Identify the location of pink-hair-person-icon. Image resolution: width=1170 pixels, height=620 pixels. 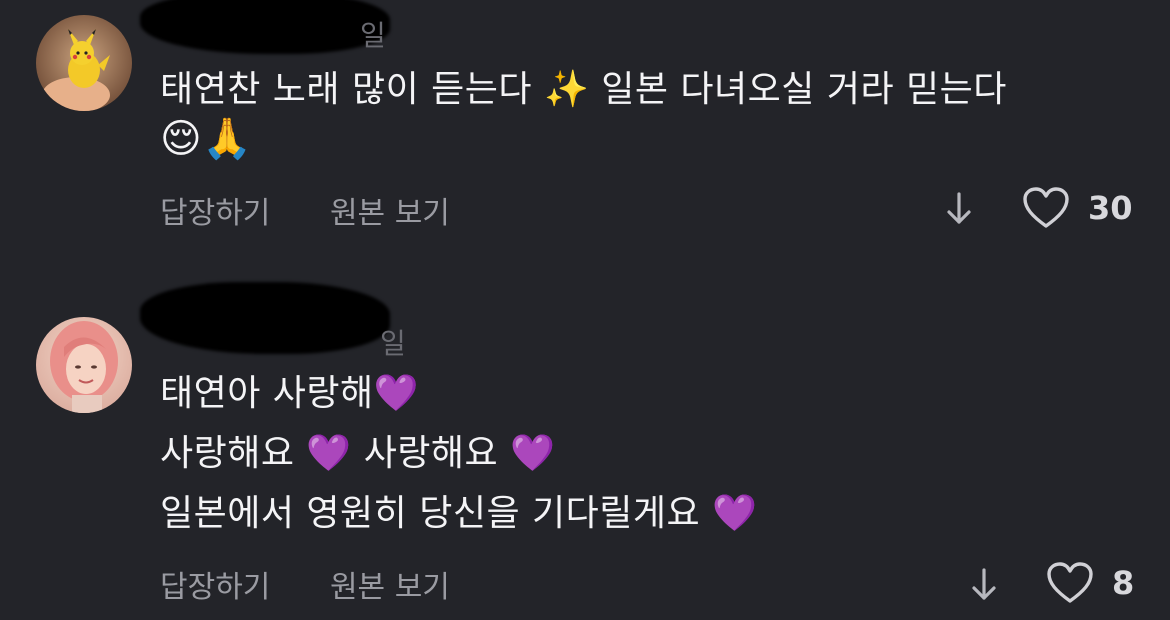
(84, 365).